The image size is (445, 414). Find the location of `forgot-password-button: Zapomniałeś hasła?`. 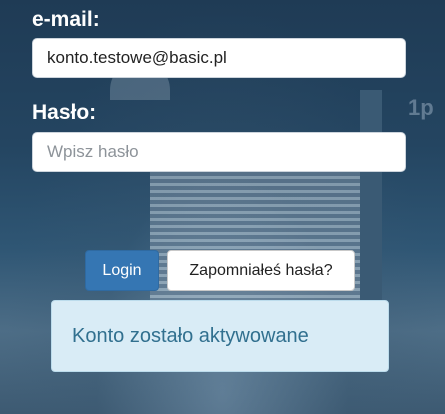

forgot-password-button: Zapomniałeś hasła? is located at coordinates (261, 270).